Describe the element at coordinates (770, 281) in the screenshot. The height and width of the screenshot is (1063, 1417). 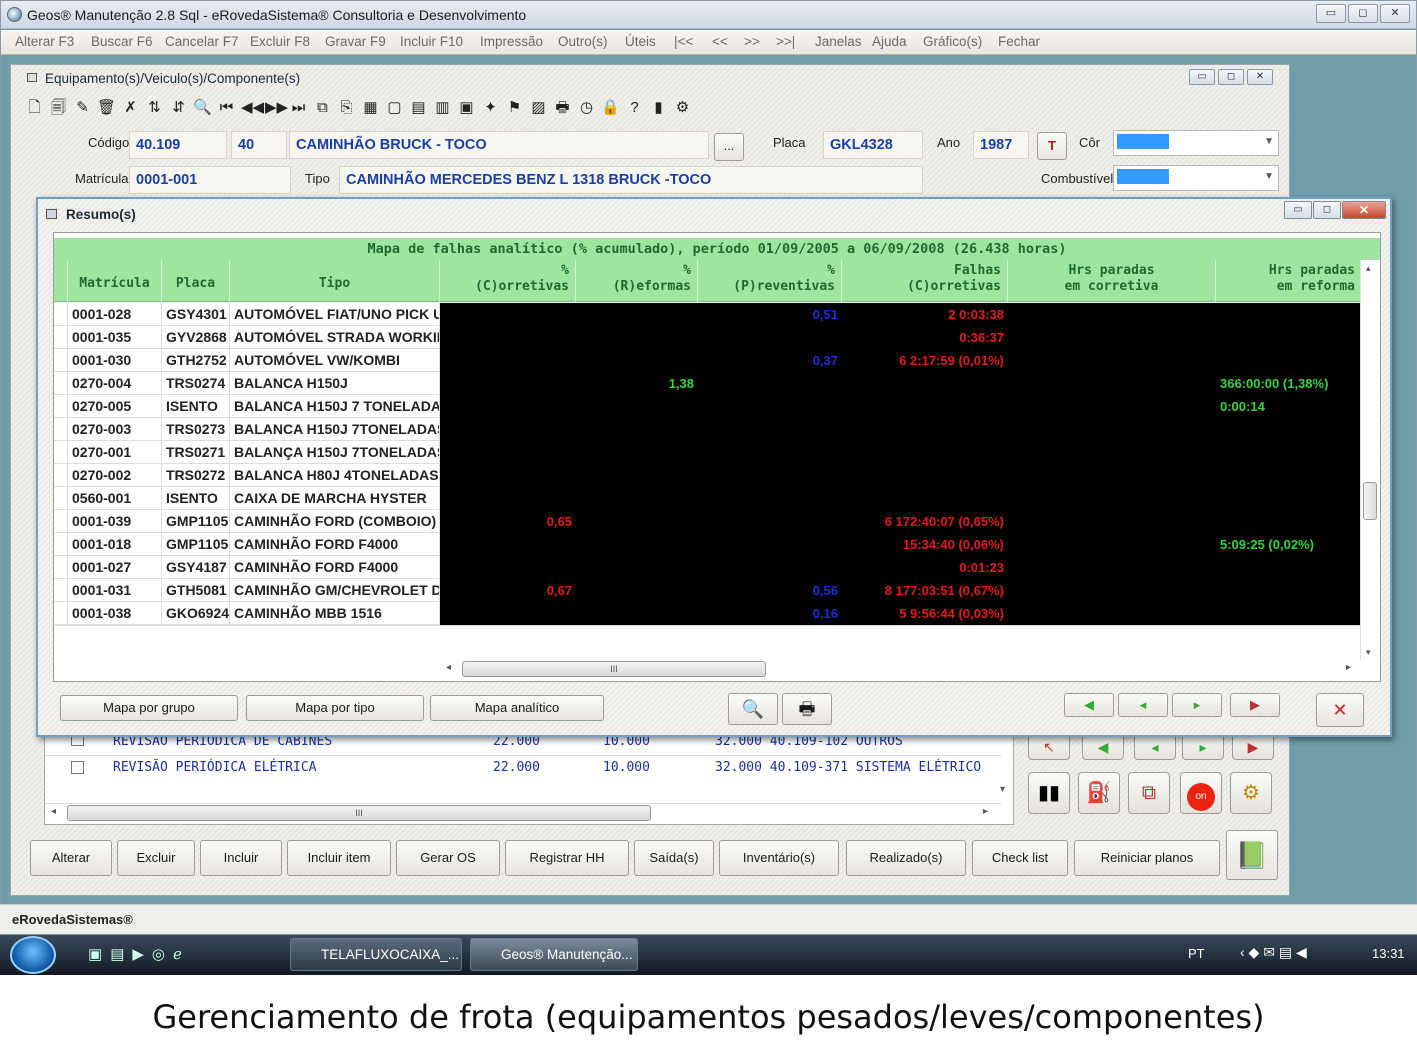
I see `header-preventivas: % (P)reventivas` at that location.